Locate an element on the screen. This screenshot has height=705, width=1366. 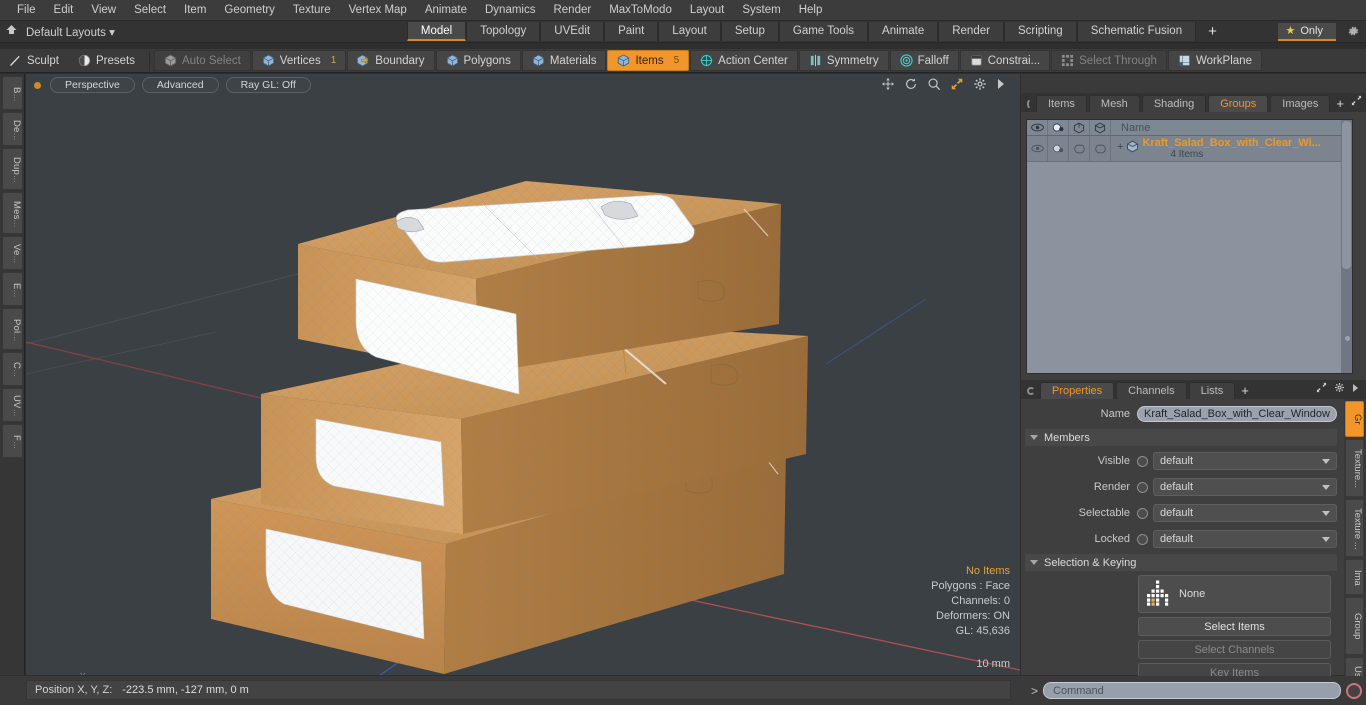
panel-menu-dot is located at coordinates (1029, 104).